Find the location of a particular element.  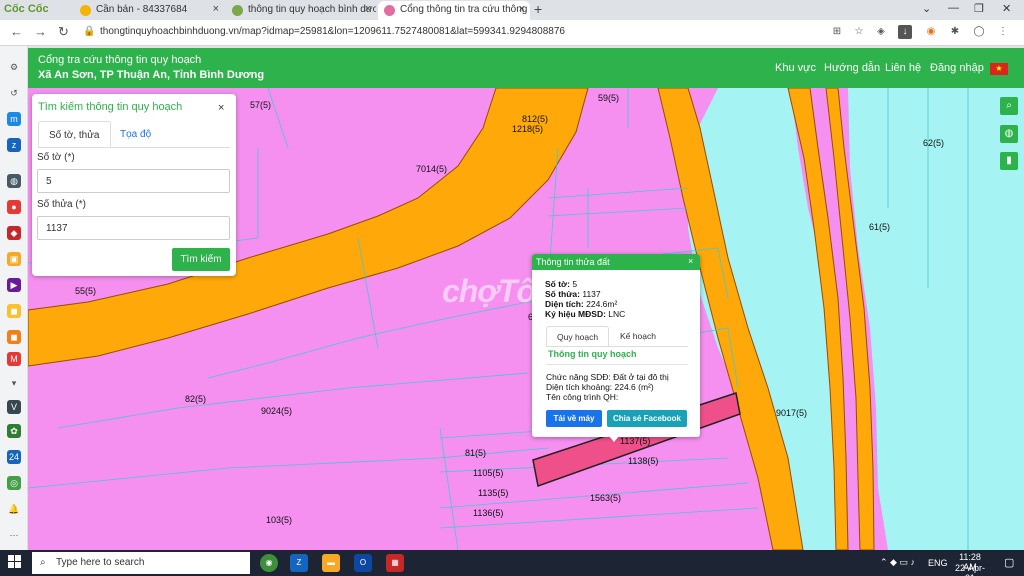

shield-icon: ◈ is located at coordinates (881, 32).